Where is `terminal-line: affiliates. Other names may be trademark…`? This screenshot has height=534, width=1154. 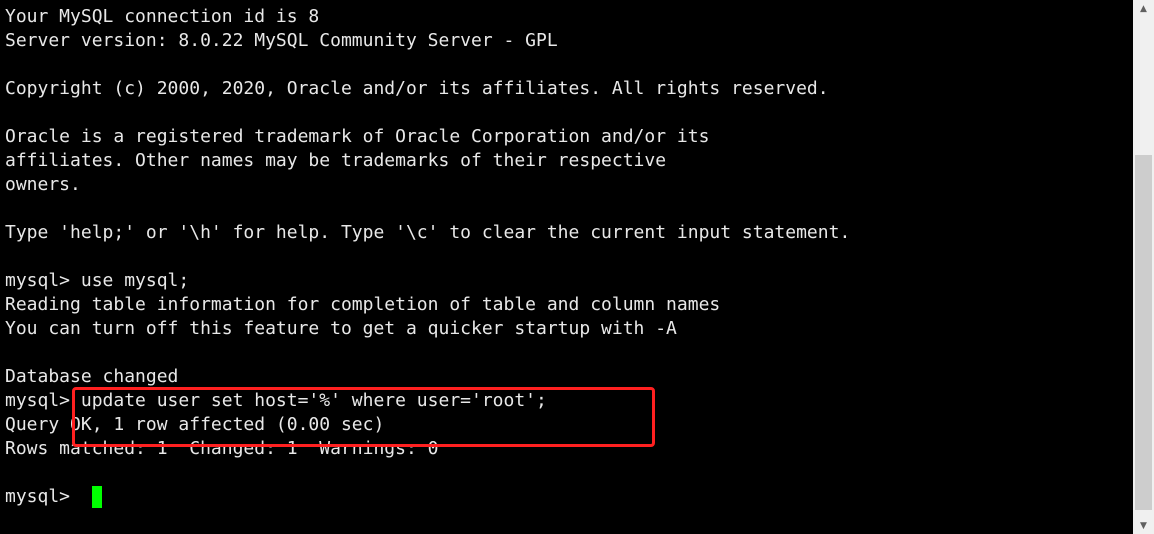
terminal-line: affiliates. Other names may be trademark… is located at coordinates (336, 160).